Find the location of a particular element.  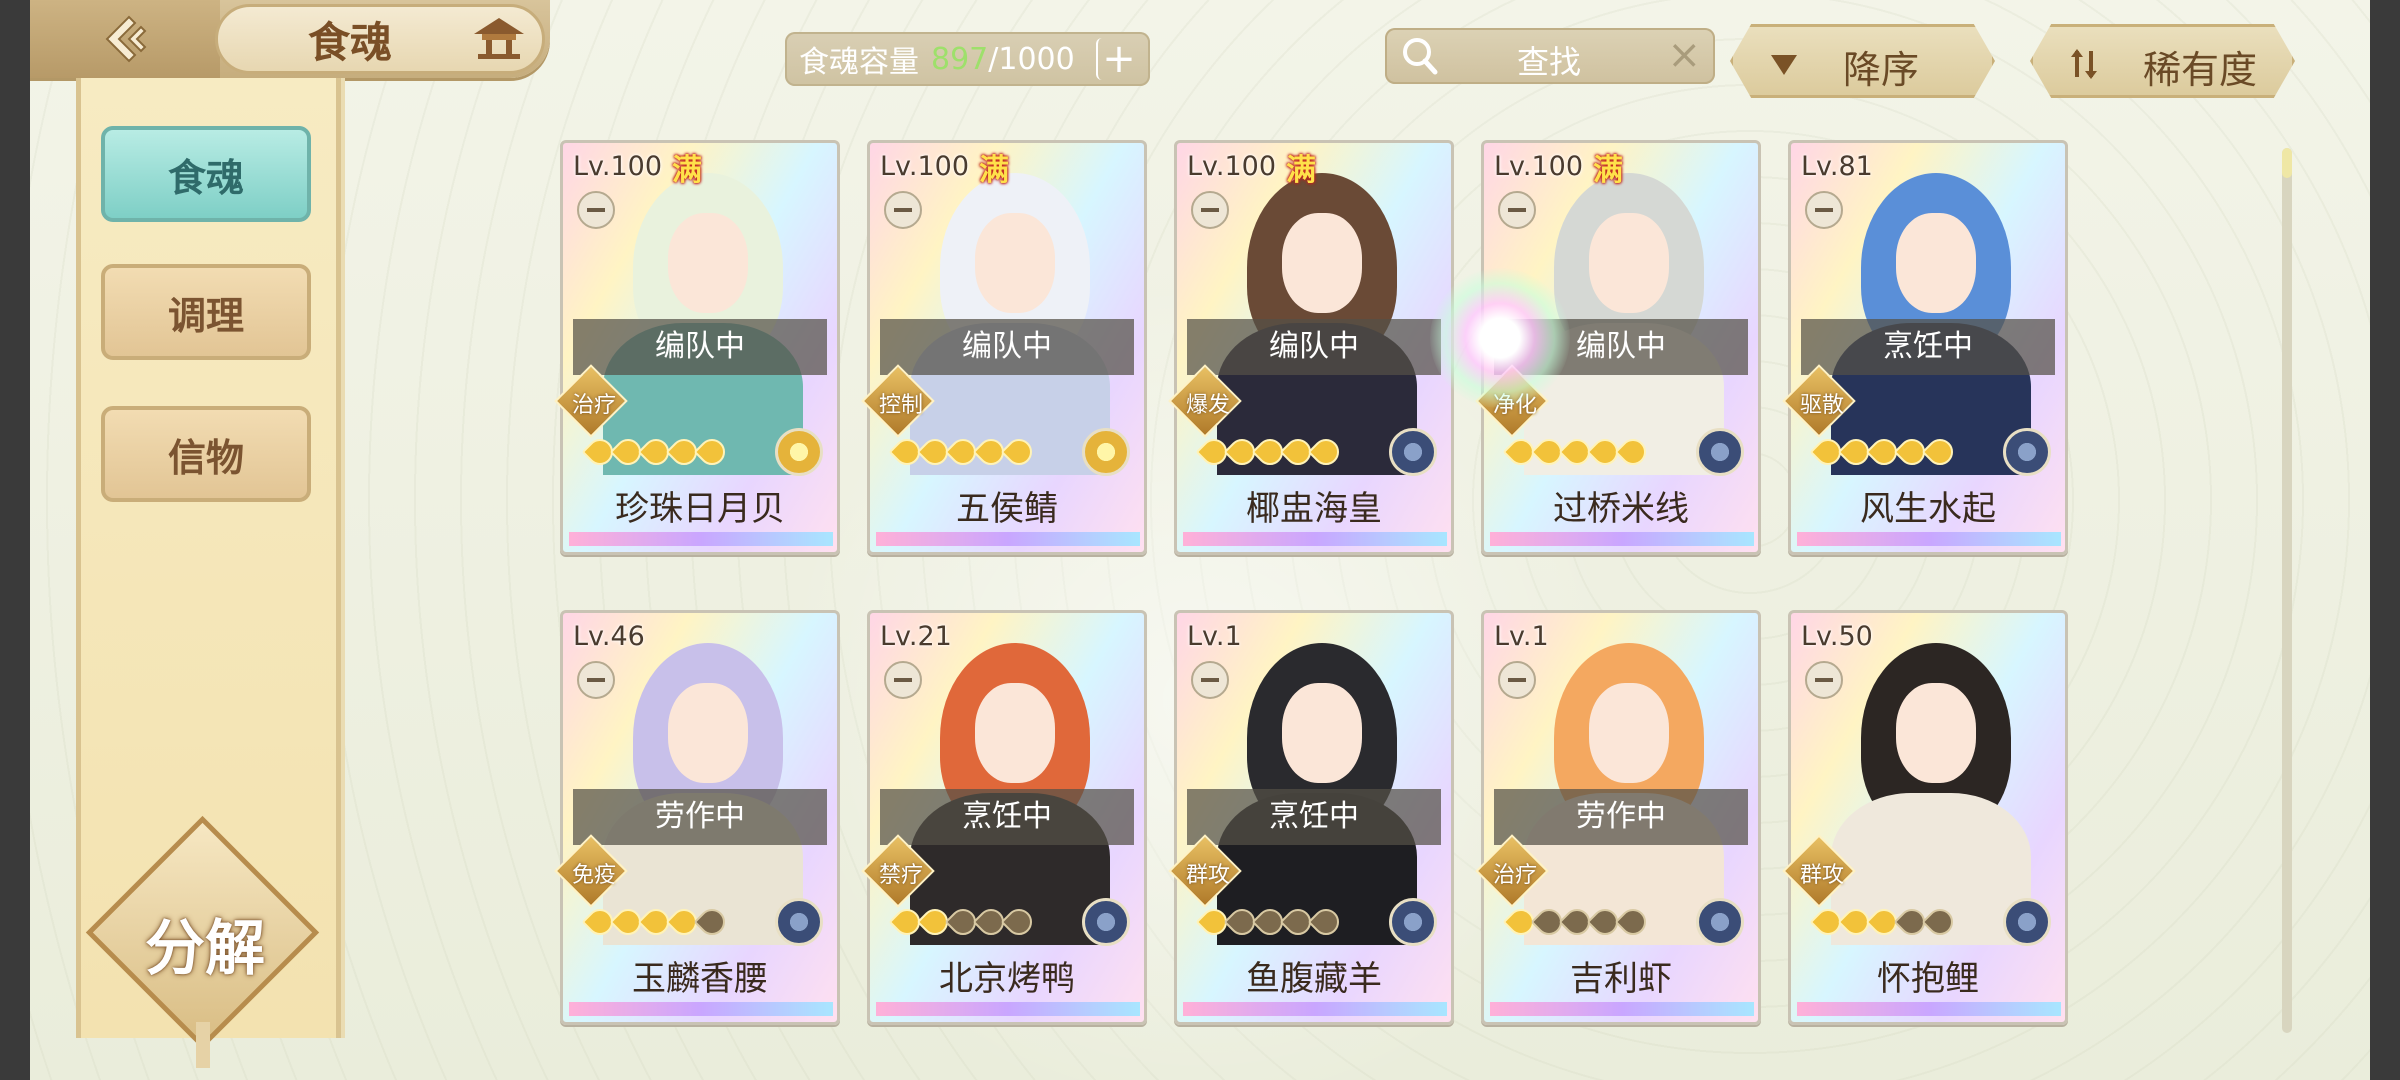

role-badge: 驱散 is located at coordinates (1819, 401).